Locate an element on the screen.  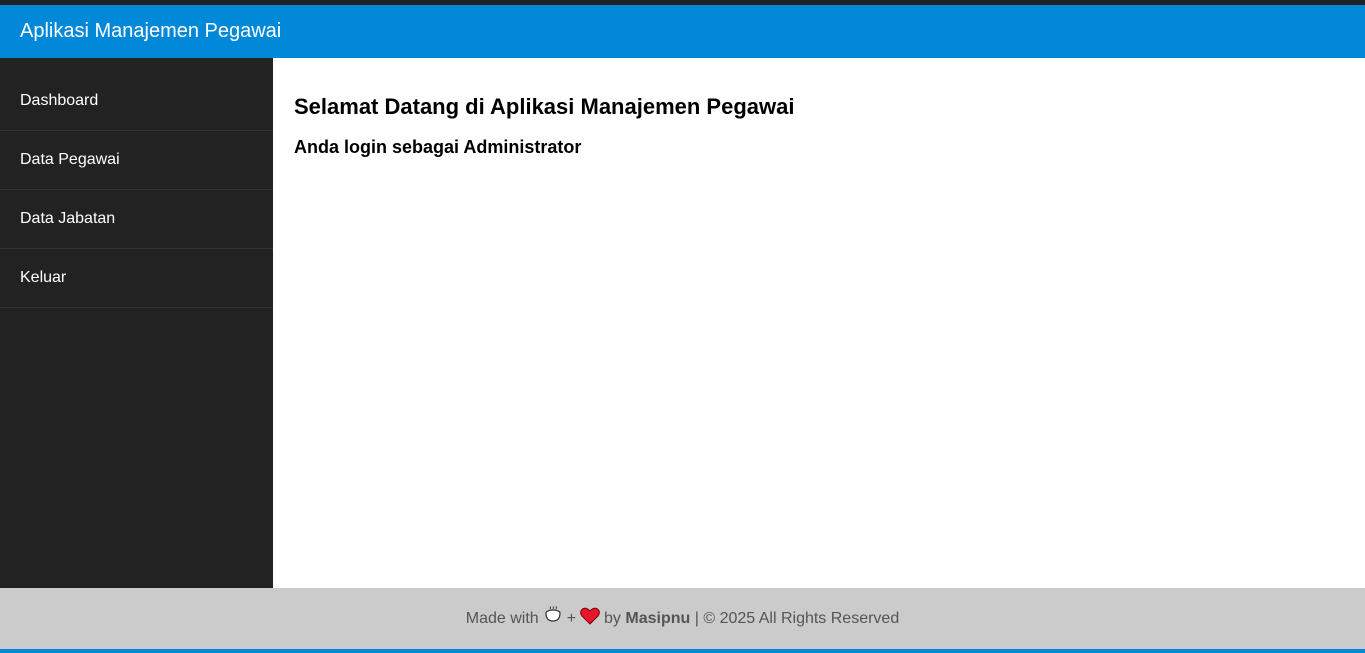
footer-plus: + is located at coordinates (571, 618).